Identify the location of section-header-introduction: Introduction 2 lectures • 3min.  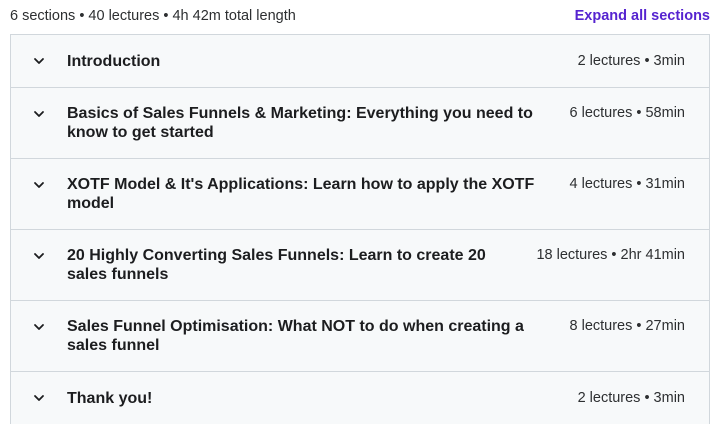
(360, 61).